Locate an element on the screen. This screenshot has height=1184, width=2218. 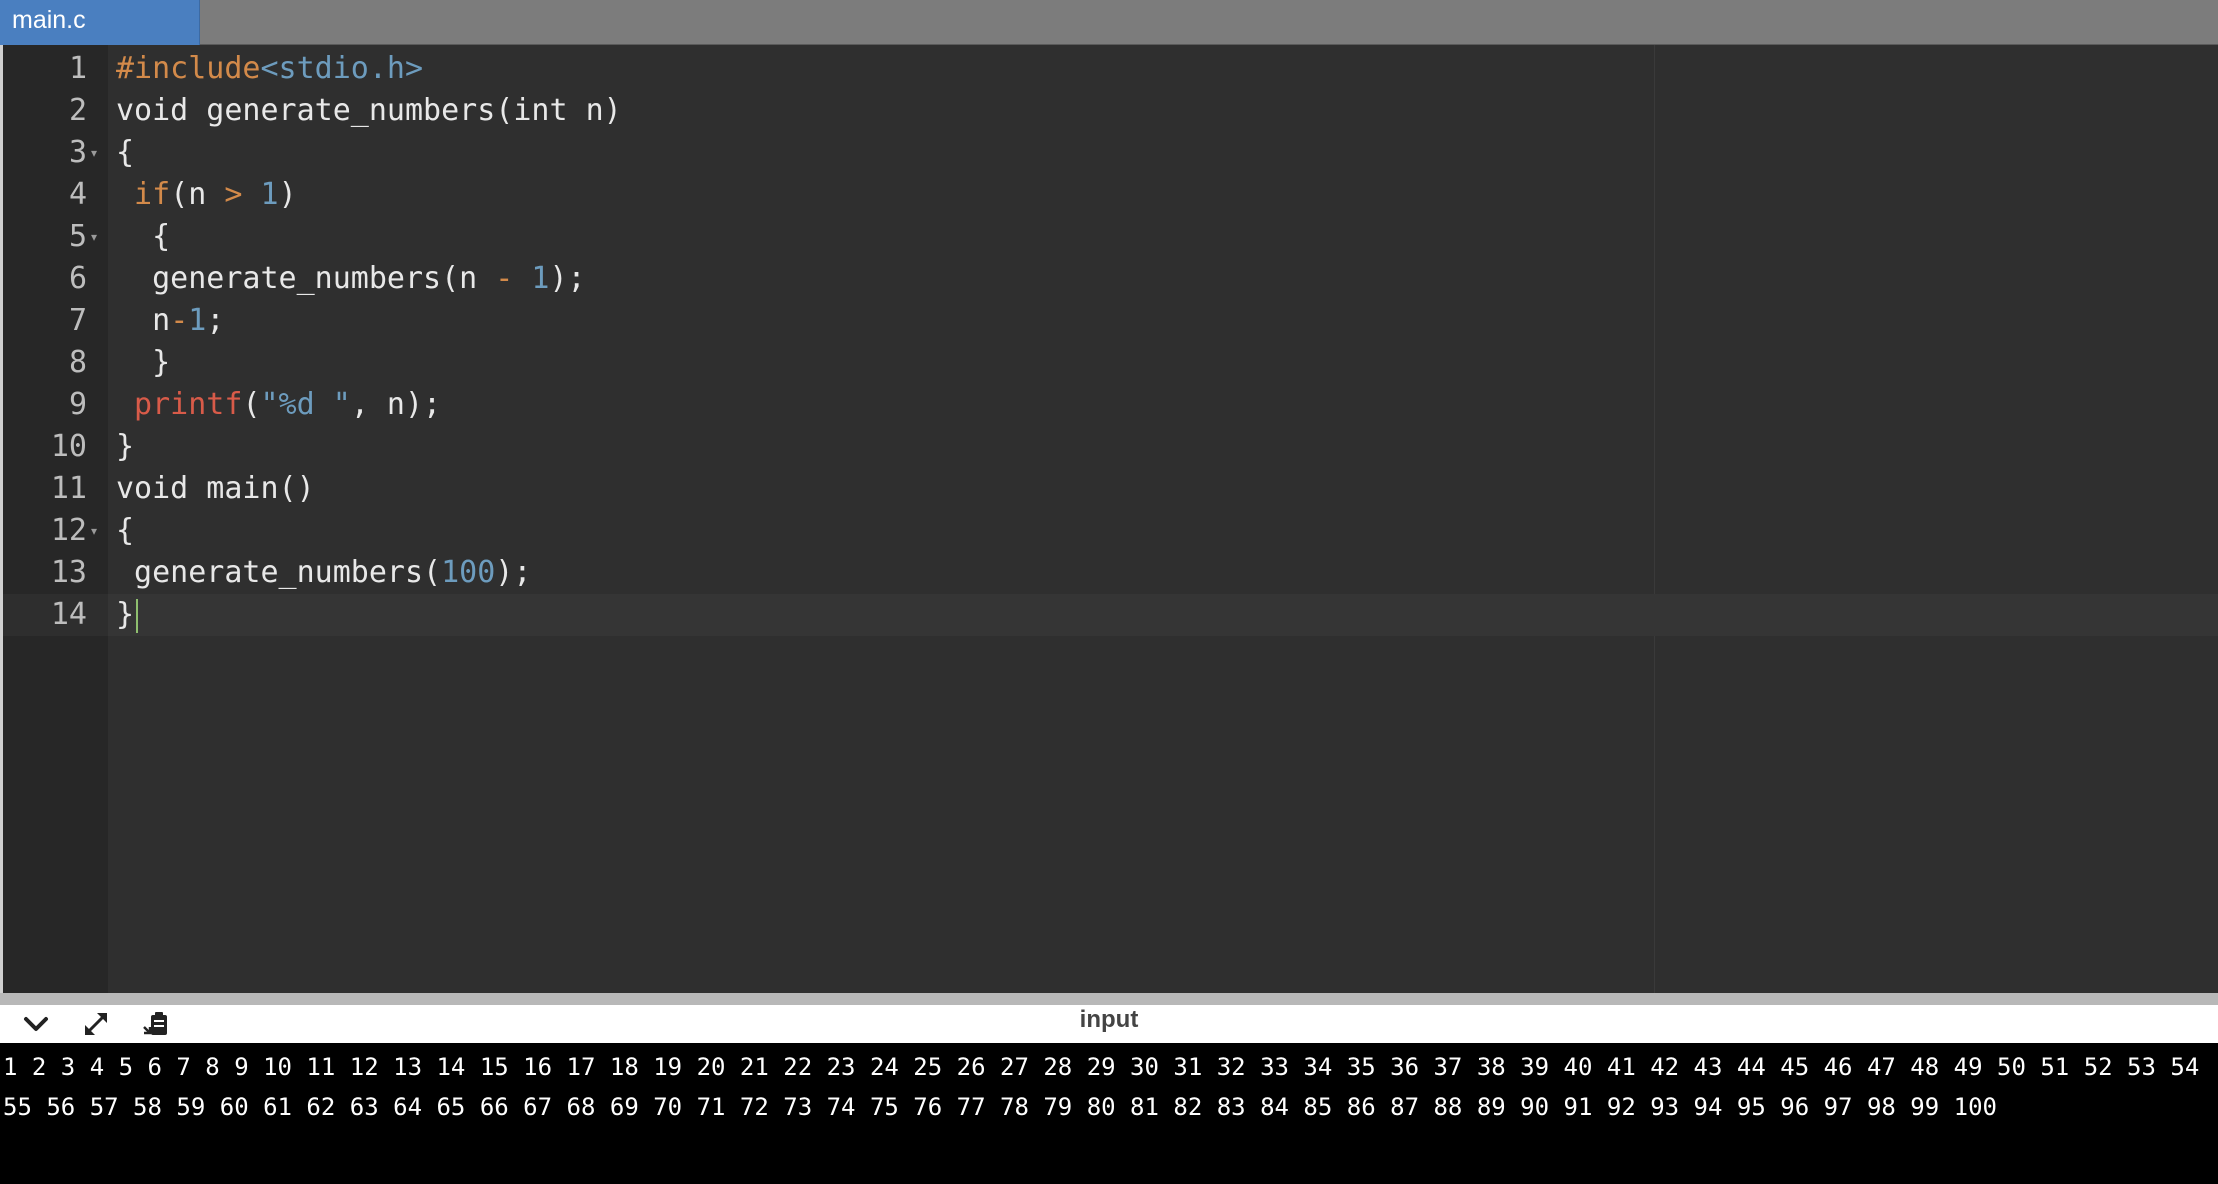
code-token: 100 is located at coordinates (468, 572).